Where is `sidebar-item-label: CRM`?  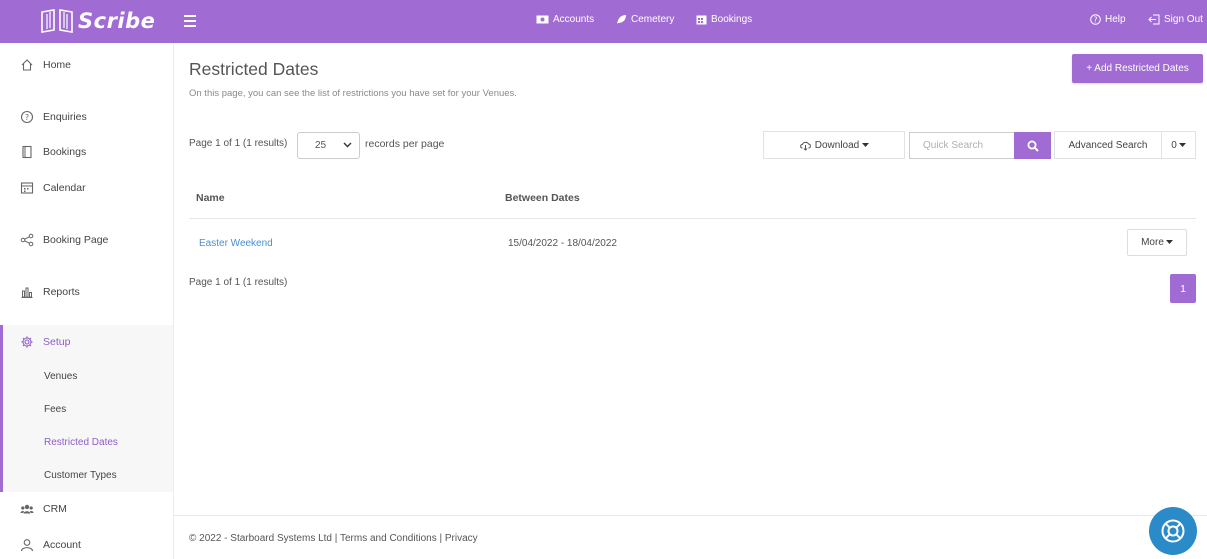 sidebar-item-label: CRM is located at coordinates (55, 509).